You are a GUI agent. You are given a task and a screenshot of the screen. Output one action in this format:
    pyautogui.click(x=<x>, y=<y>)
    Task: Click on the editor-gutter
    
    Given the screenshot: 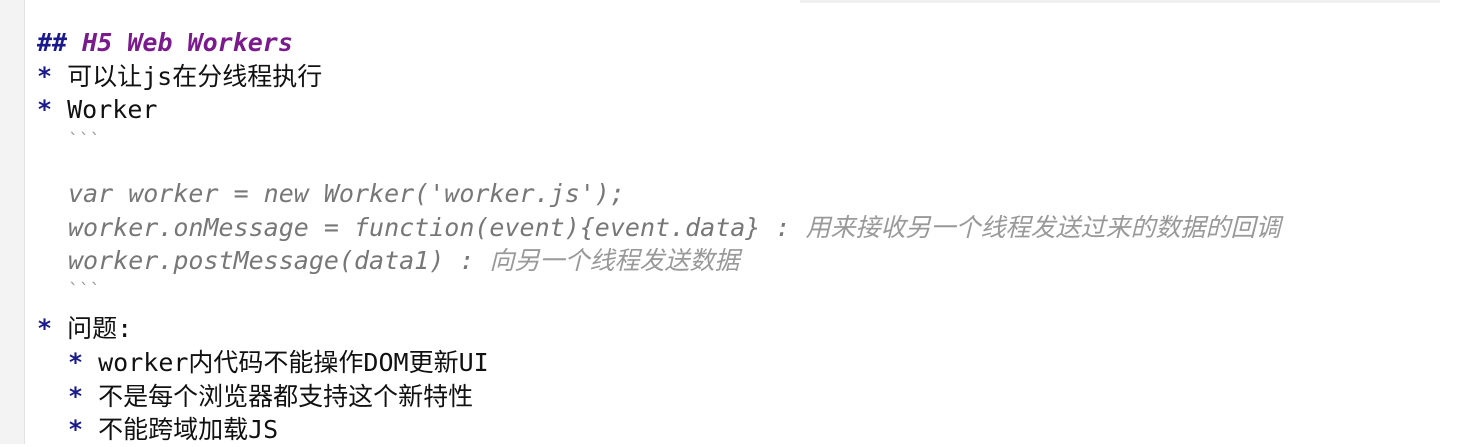 What is the action you would take?
    pyautogui.click(x=12, y=222)
    